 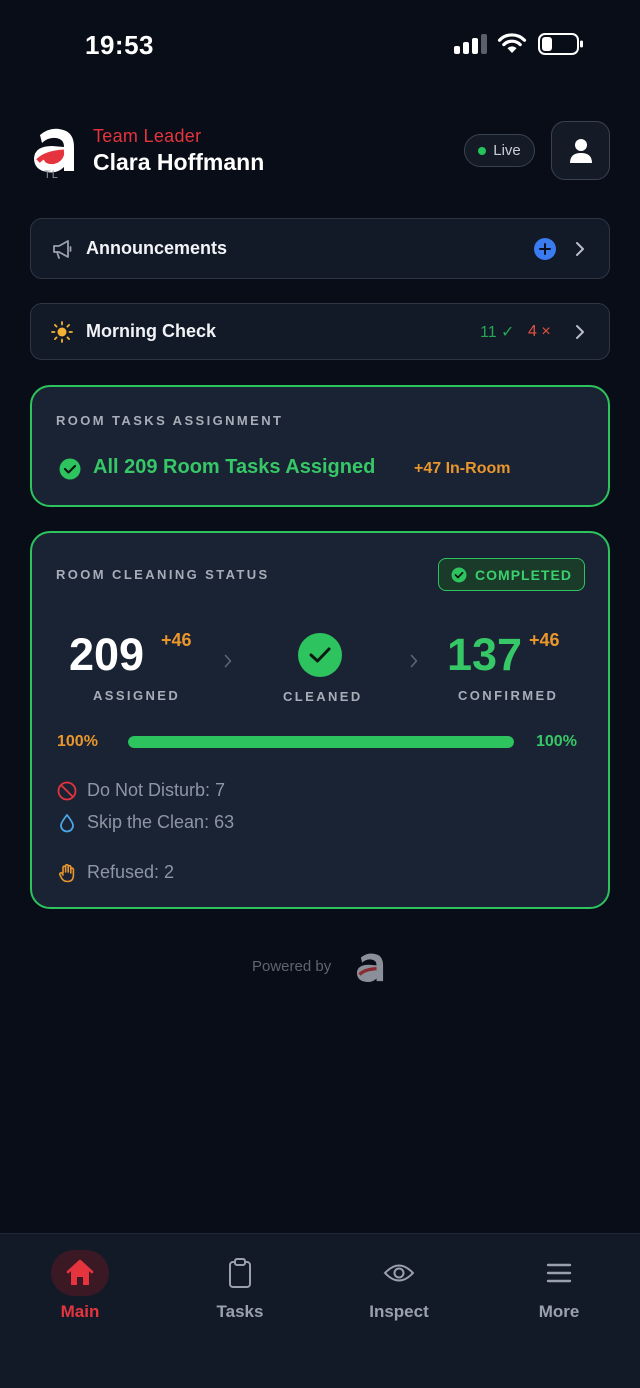 I want to click on powered-by-text: Powered by, so click(x=292, y=966).